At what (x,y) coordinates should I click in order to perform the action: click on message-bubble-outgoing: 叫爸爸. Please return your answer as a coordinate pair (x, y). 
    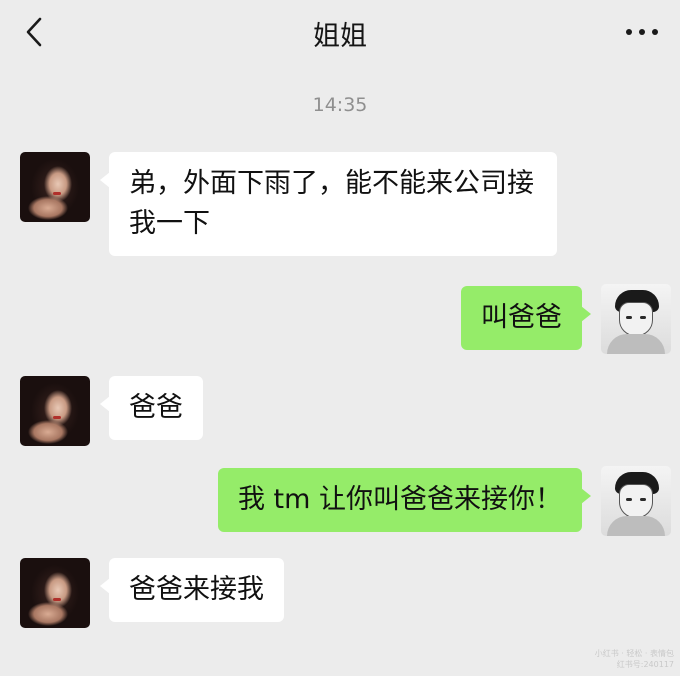
    Looking at the image, I should click on (526, 318).